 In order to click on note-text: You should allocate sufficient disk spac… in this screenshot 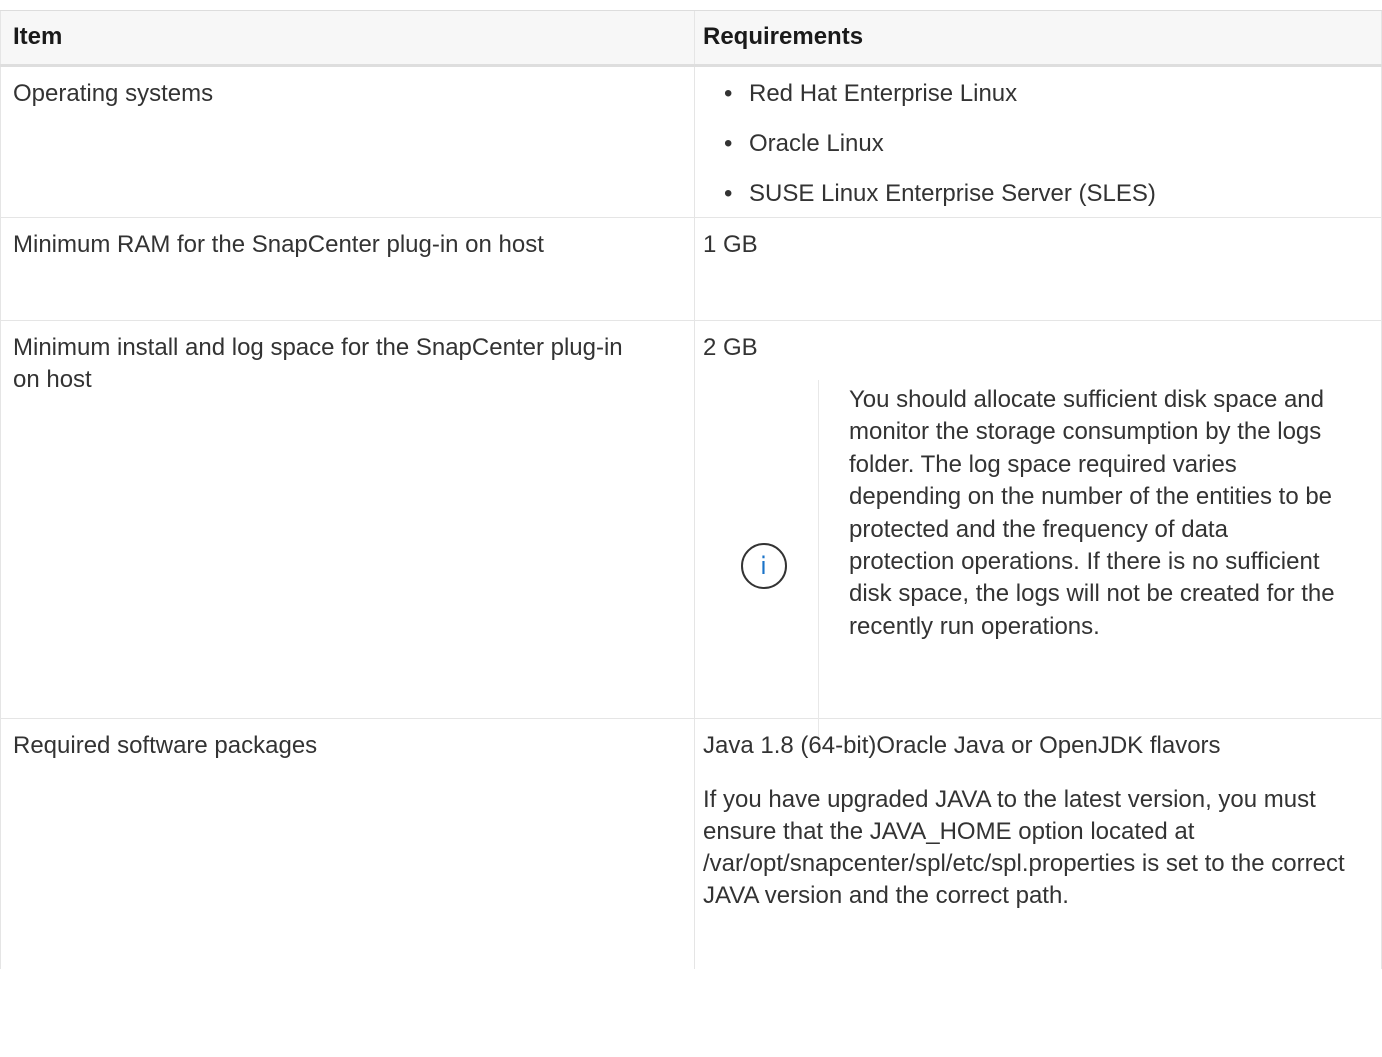, I will do `click(1092, 513)`.